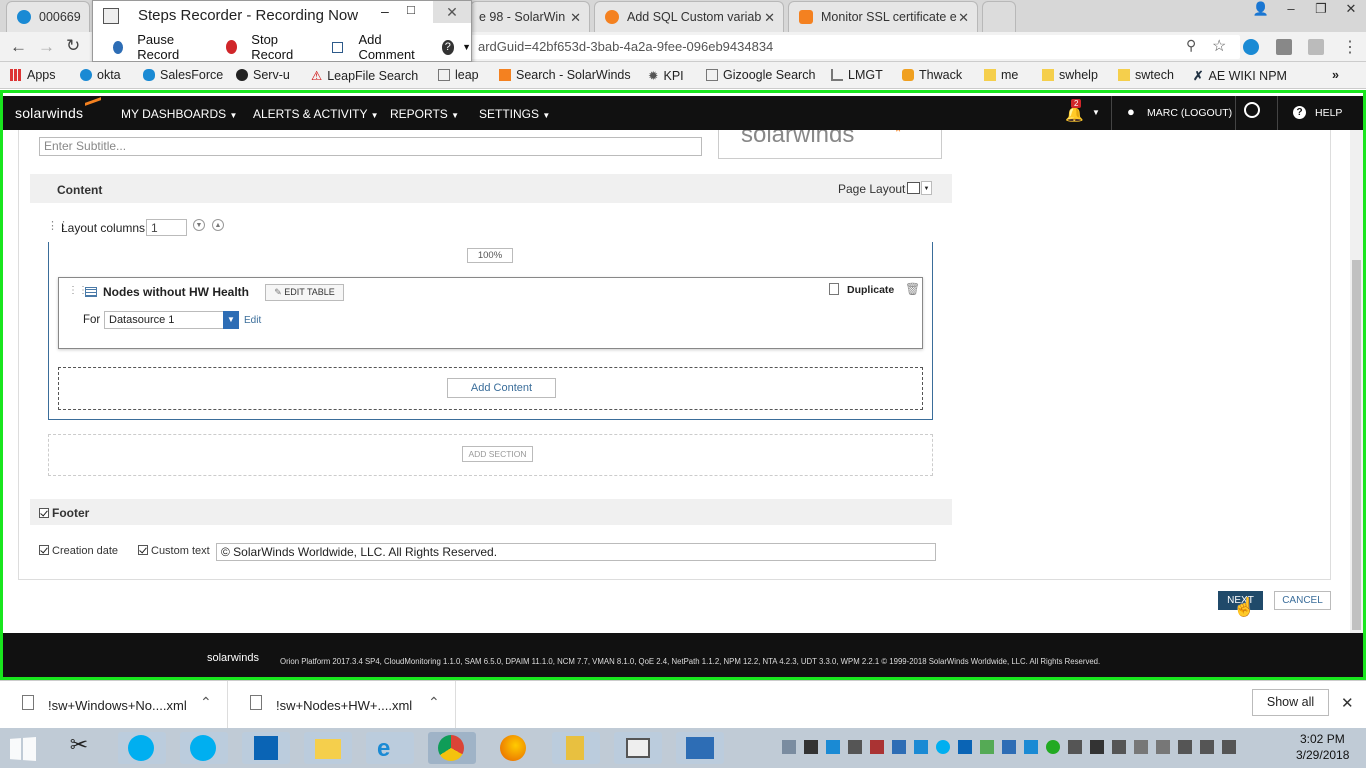  What do you see at coordinates (576, 748) in the screenshot?
I see `notes-app-icon` at bounding box center [576, 748].